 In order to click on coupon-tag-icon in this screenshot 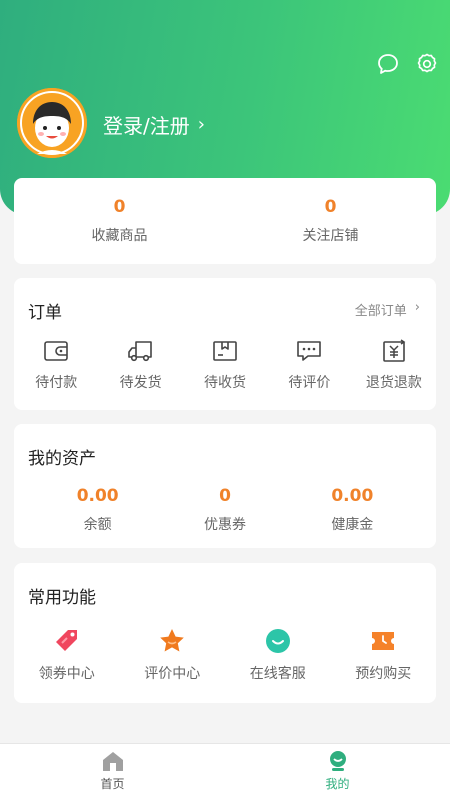, I will do `click(66, 640)`.